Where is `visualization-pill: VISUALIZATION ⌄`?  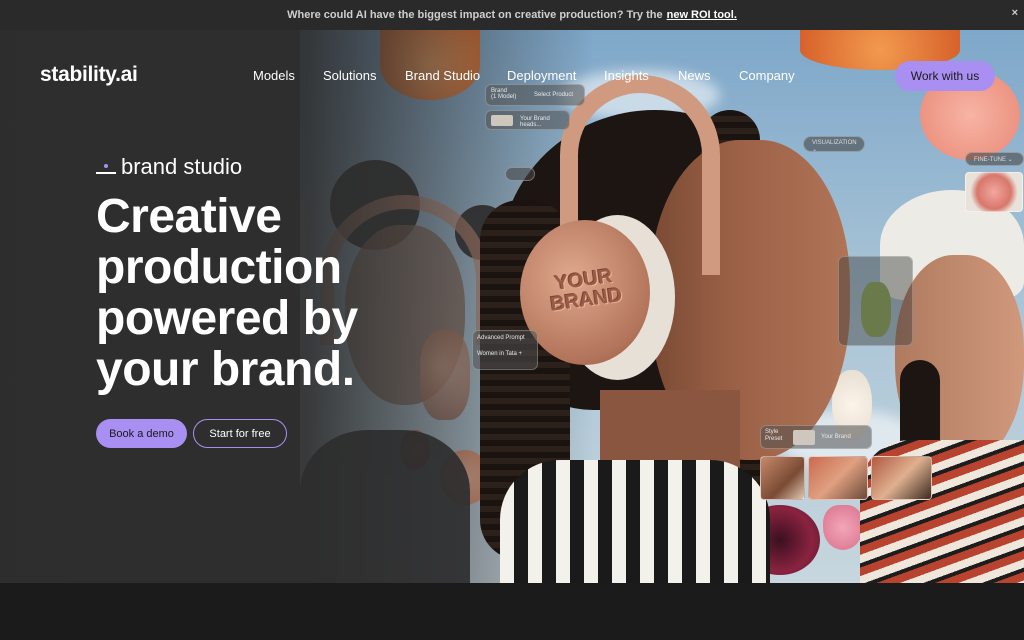 visualization-pill: VISUALIZATION ⌄ is located at coordinates (834, 144).